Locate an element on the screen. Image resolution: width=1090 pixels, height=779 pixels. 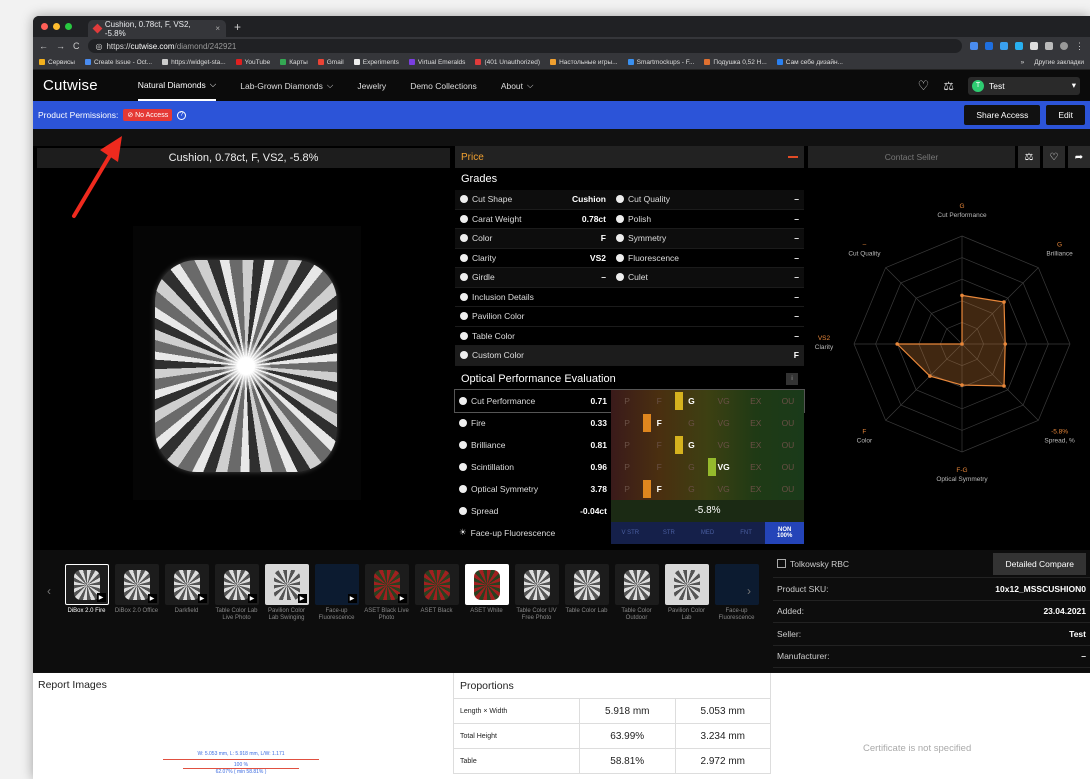
nav-demo-collections: Demo Collections is located at coordinates (443, 86).